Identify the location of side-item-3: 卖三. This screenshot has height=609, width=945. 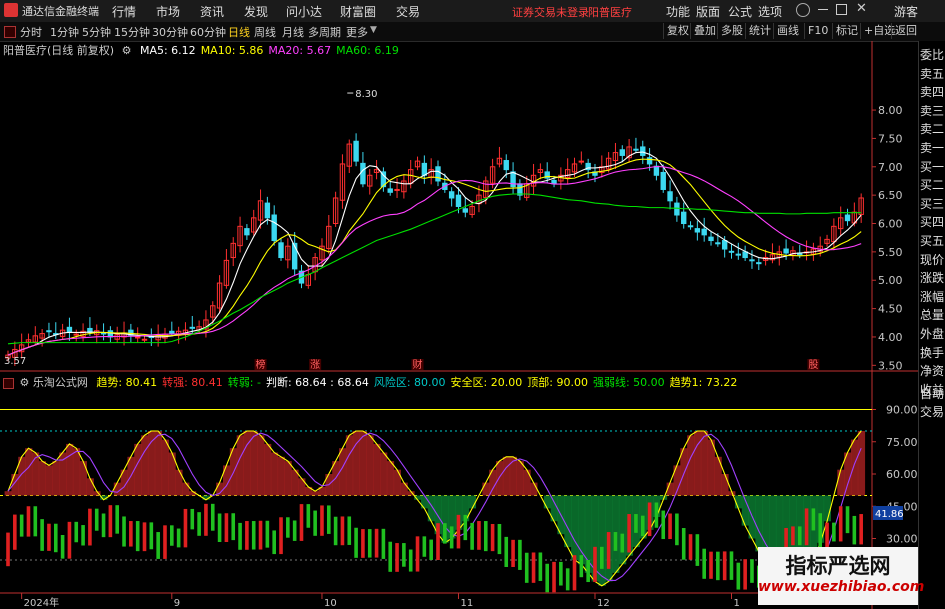
(932, 111).